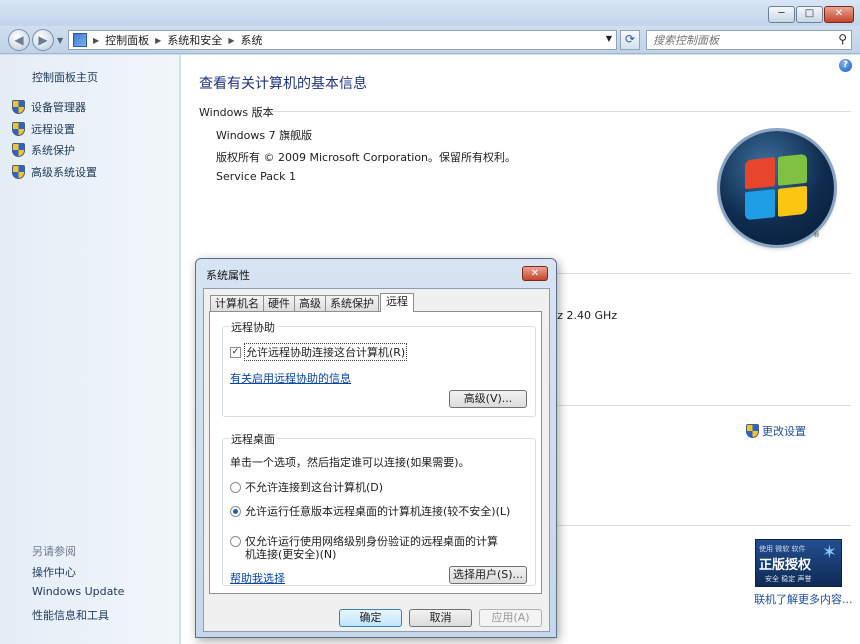  What do you see at coordinates (43, 40) in the screenshot?
I see `forward-button: ▶` at bounding box center [43, 40].